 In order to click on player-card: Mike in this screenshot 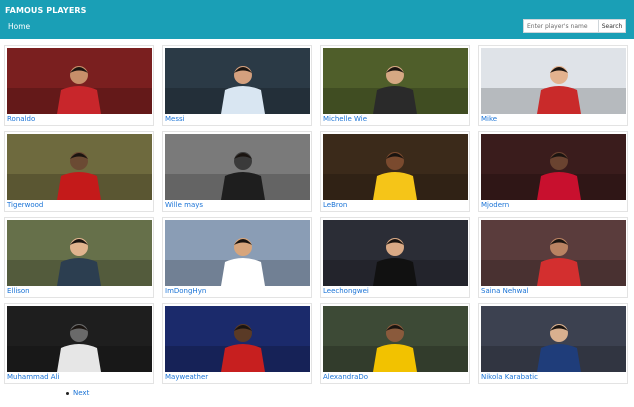, I will do `click(553, 85)`.